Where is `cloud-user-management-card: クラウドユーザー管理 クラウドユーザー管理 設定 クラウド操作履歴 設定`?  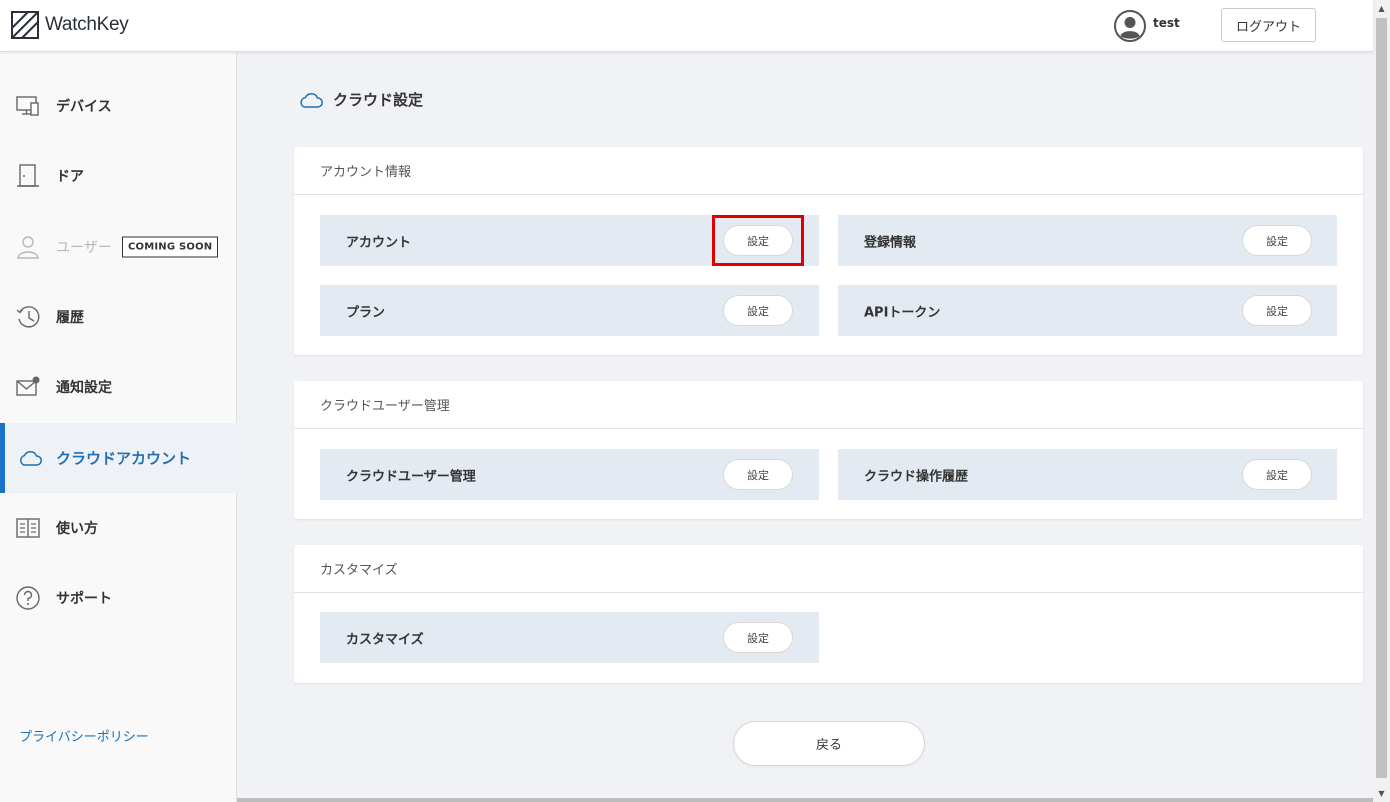
cloud-user-management-card: クラウドユーザー管理 クラウドユーザー管理 設定 クラウド操作履歴 設定 is located at coordinates (828, 450).